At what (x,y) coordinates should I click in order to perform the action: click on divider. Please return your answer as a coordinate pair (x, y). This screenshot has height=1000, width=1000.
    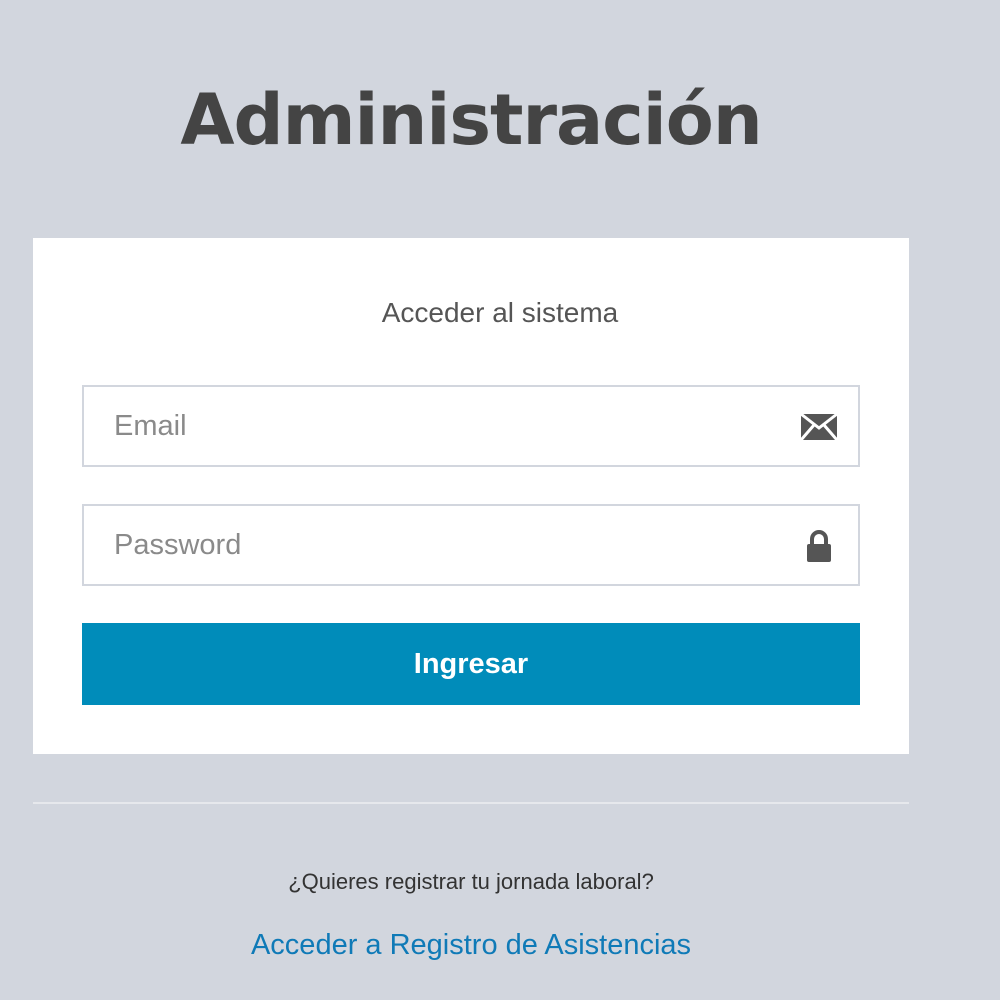
    Looking at the image, I should click on (471, 803).